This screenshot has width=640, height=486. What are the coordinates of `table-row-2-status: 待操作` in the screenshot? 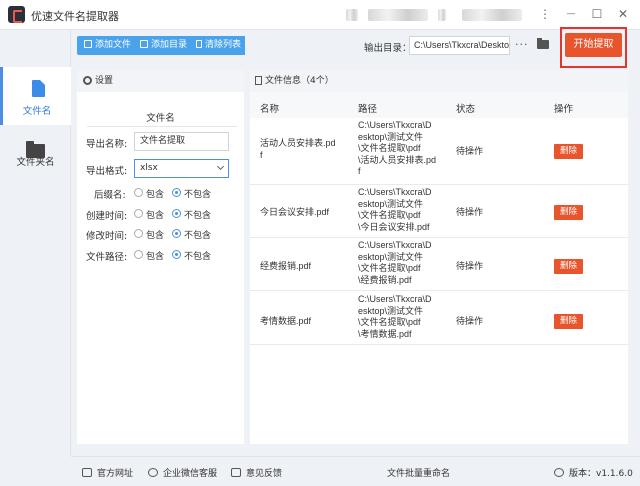 It's located at (470, 212).